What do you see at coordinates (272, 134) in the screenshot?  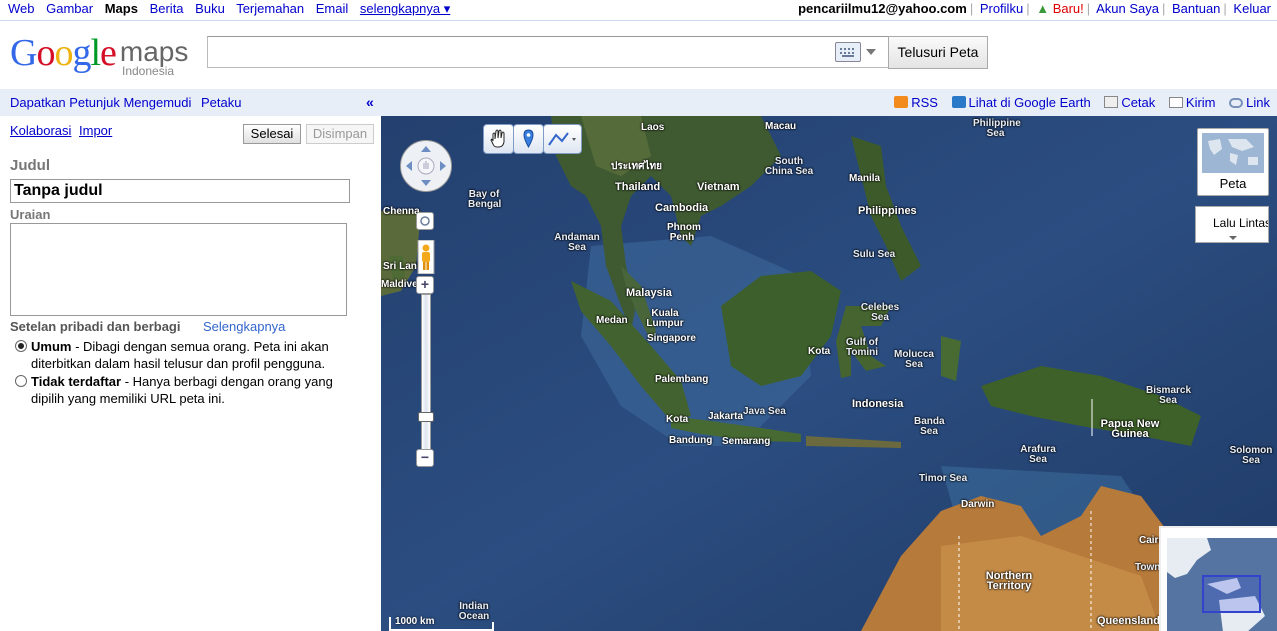 I see `done-button: Selesai` at bounding box center [272, 134].